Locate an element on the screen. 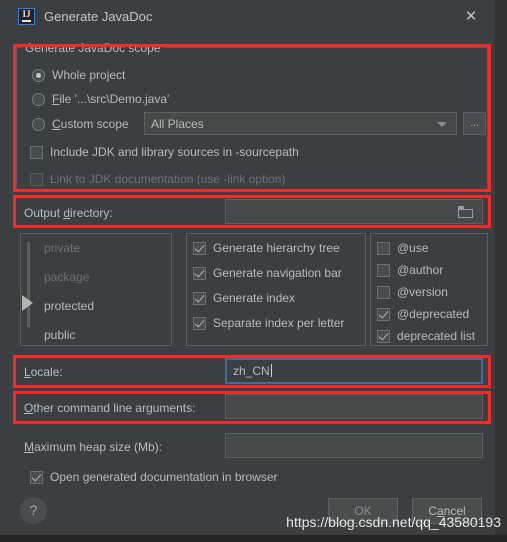 This screenshot has width=507, height=542. checkbox-open-in-browser: Open generated documentation in browser is located at coordinates (154, 477).